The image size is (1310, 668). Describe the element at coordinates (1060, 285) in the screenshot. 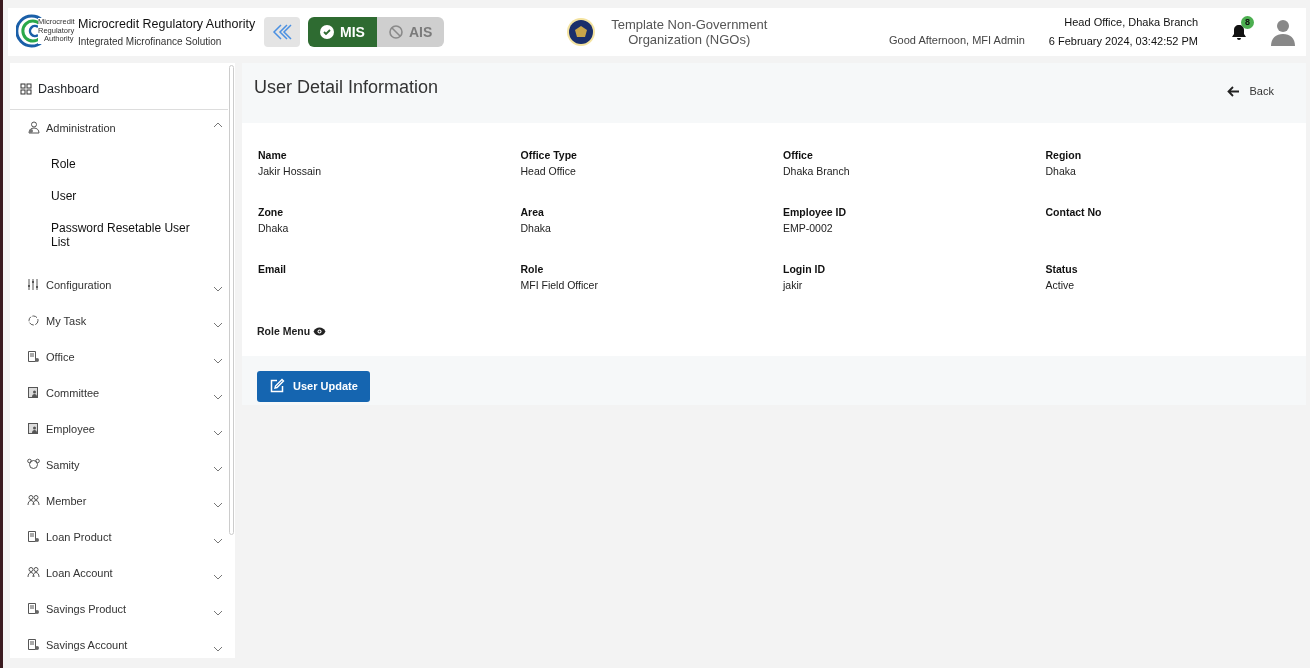

I see `field-value: Active` at that location.